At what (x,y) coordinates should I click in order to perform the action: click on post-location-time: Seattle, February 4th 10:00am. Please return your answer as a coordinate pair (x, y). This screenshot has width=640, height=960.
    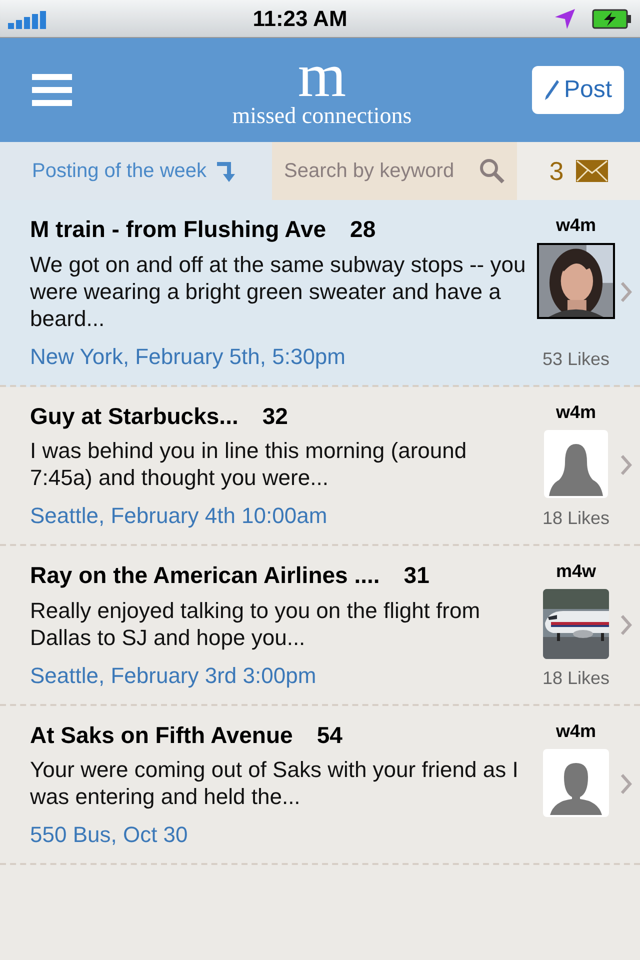
    Looking at the image, I should click on (281, 515).